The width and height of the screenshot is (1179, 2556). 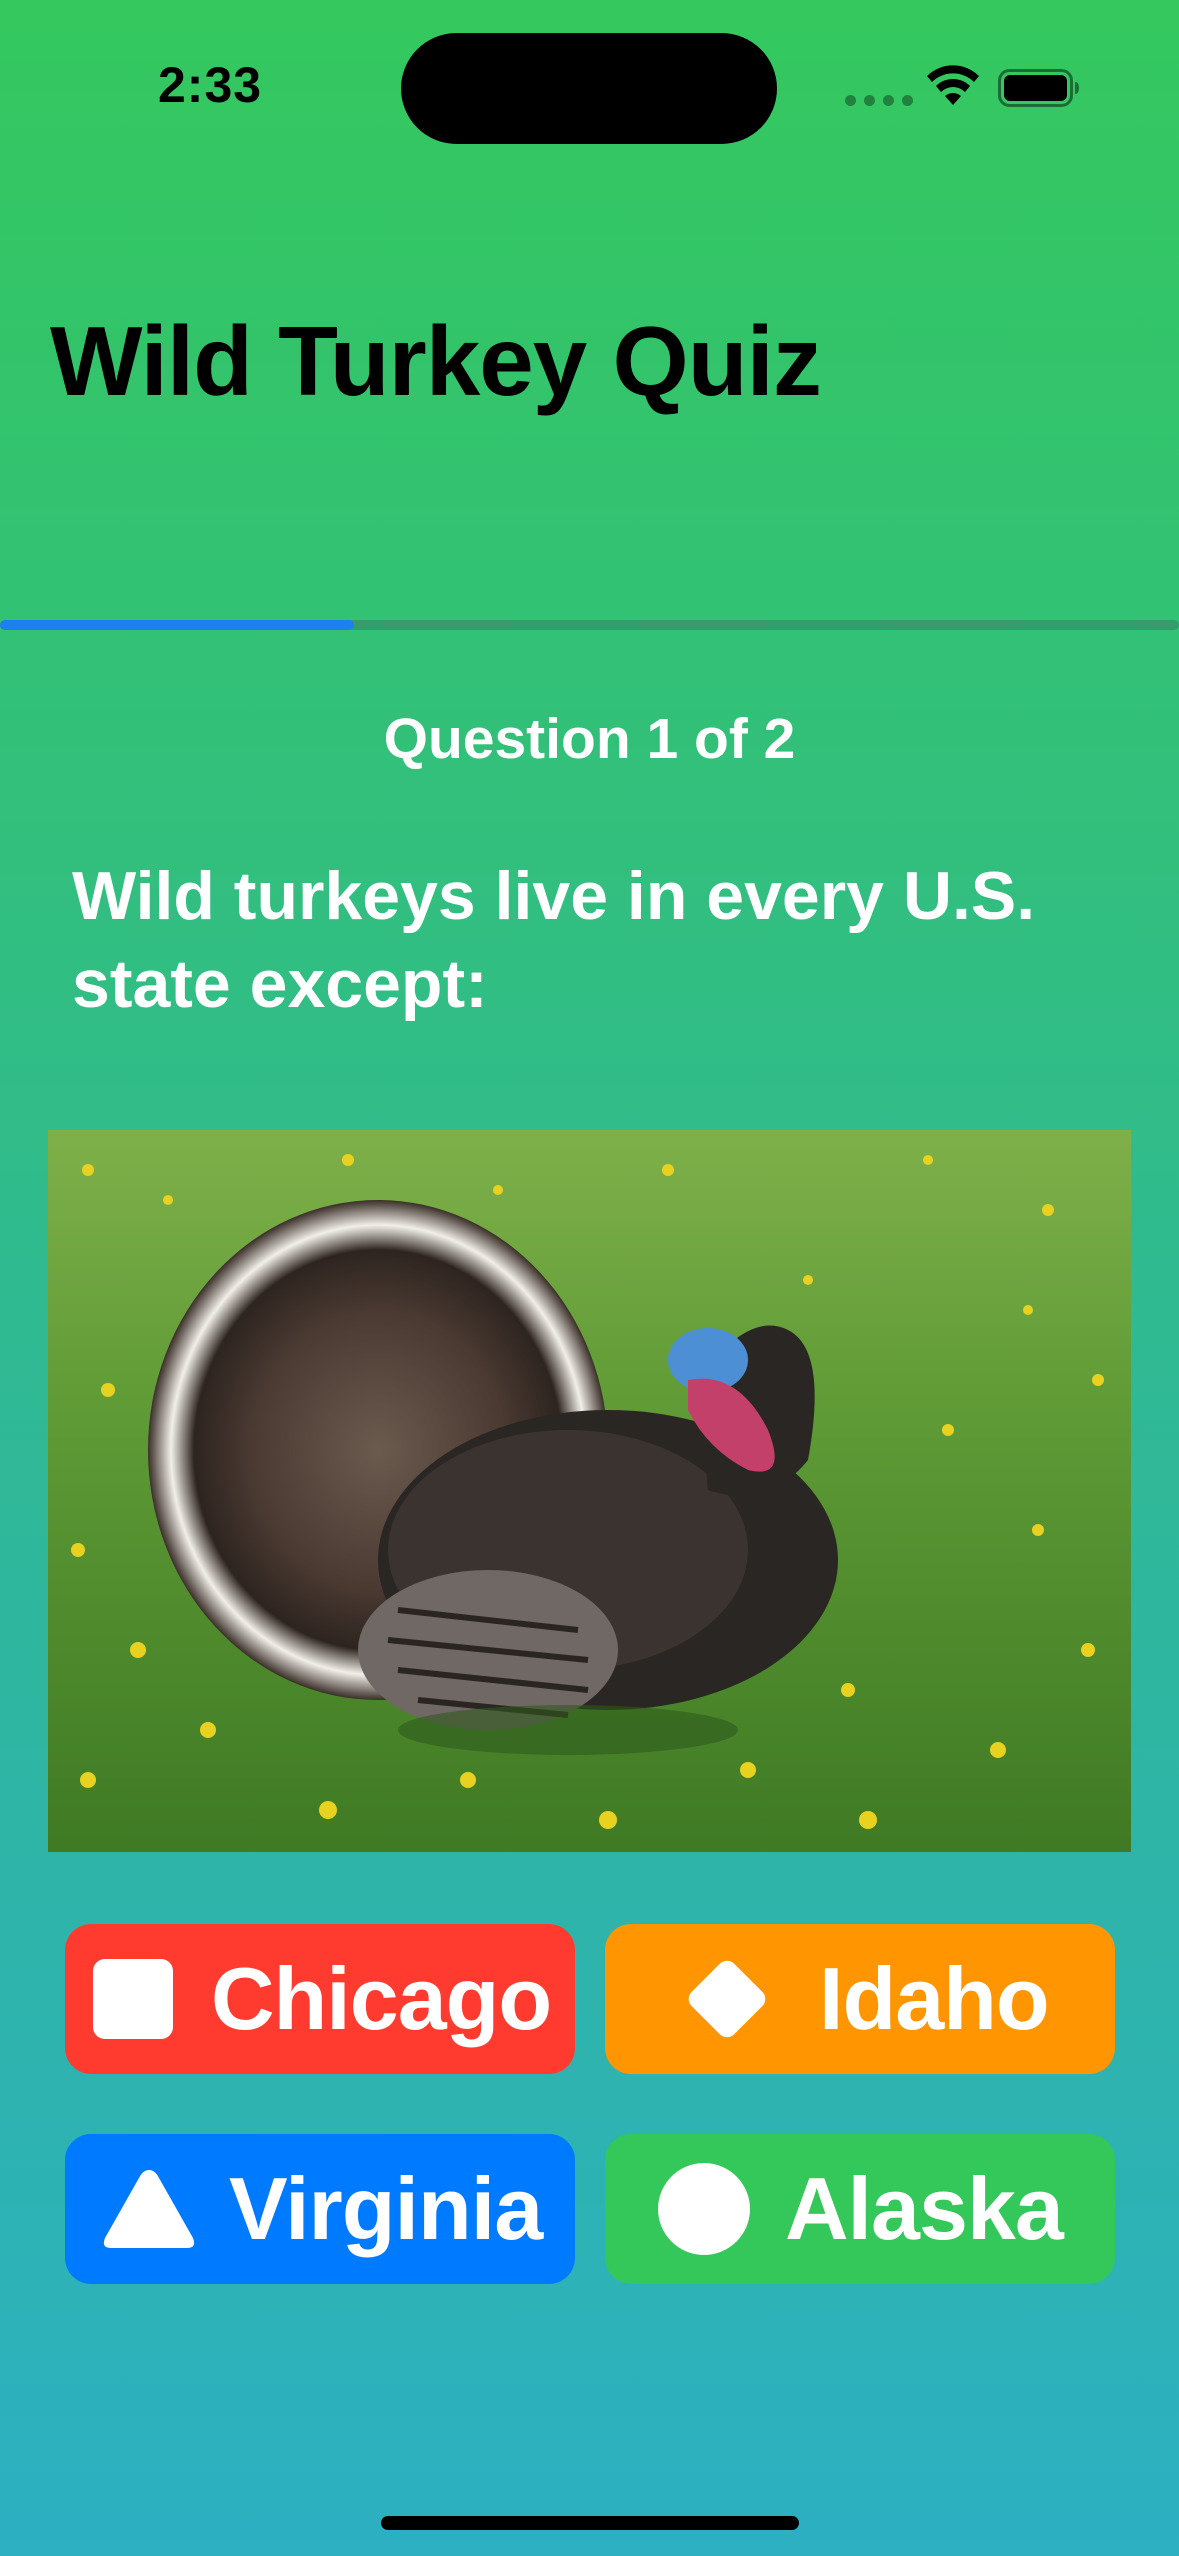 I want to click on question-counter: Question 1 of 2, so click(x=589, y=739).